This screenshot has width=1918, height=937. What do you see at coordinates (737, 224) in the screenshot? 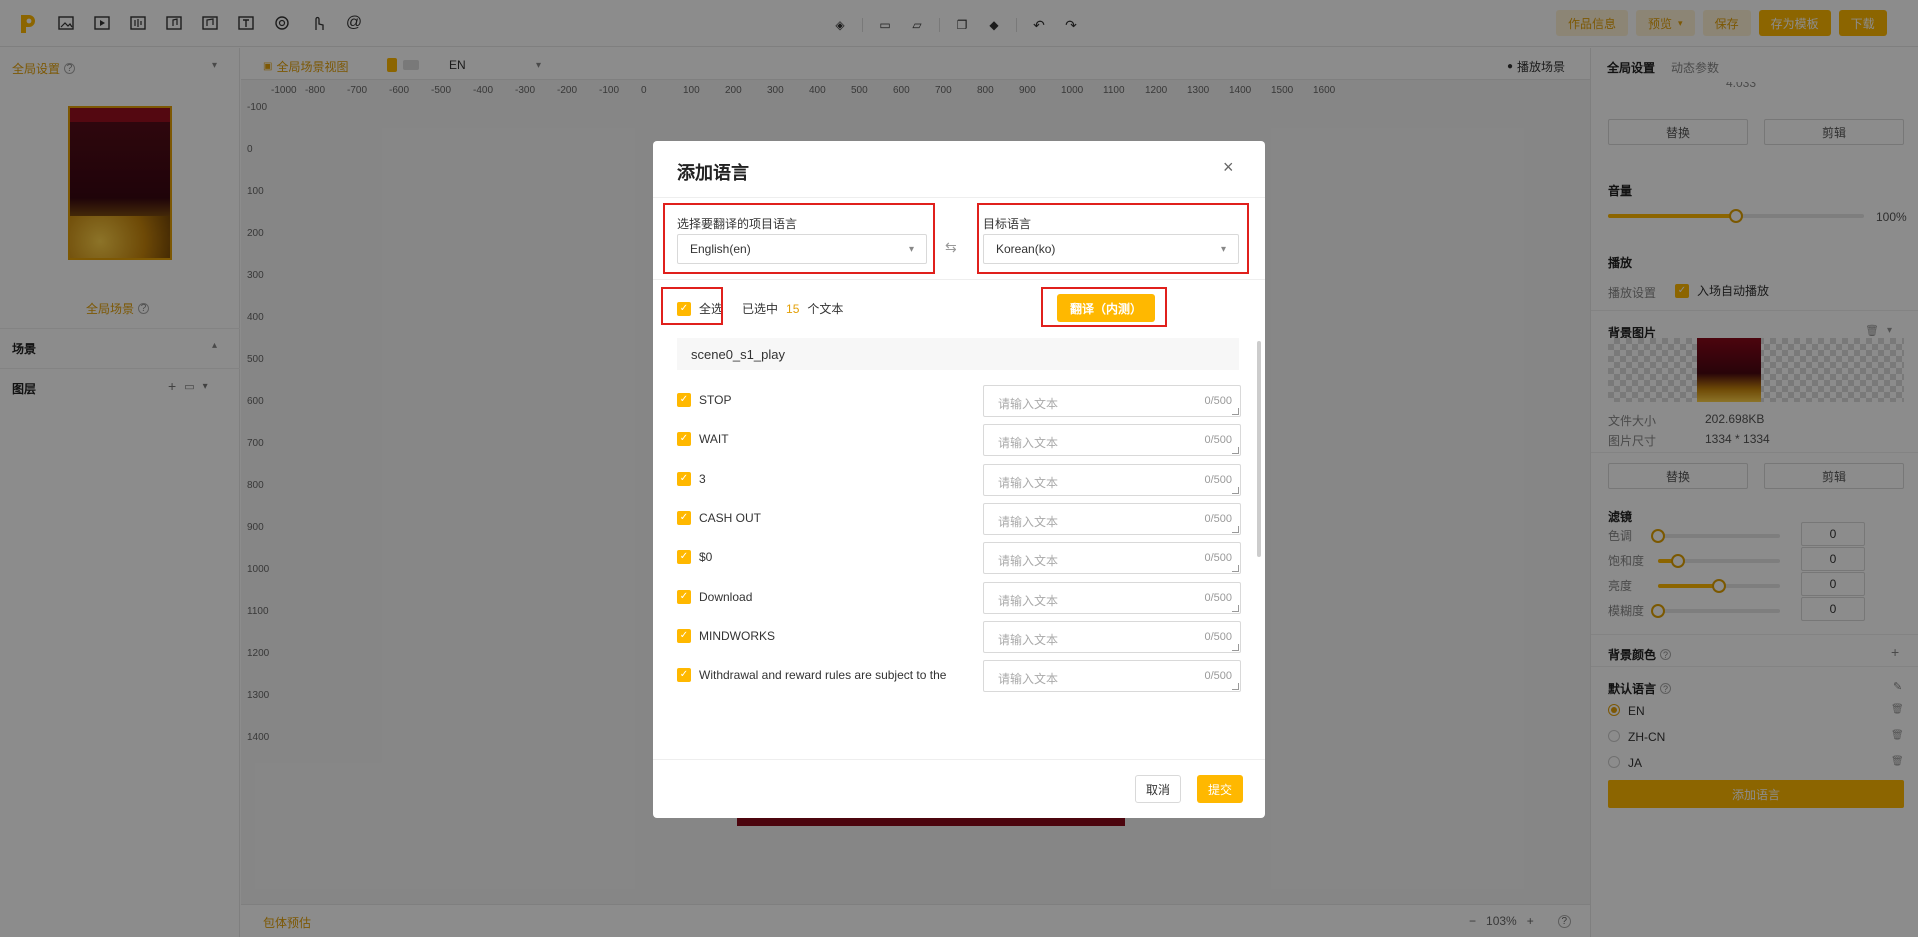
I see `source-language-label: 选择要翻译的项目语言` at bounding box center [737, 224].